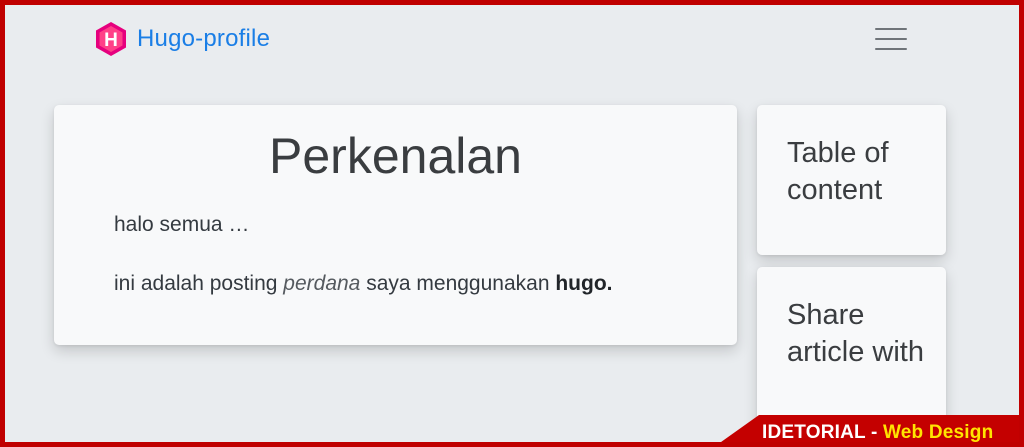  I want to click on post-strong: hugo., so click(584, 283).